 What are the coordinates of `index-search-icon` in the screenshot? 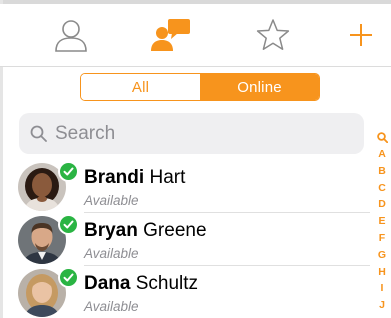 It's located at (382, 137).